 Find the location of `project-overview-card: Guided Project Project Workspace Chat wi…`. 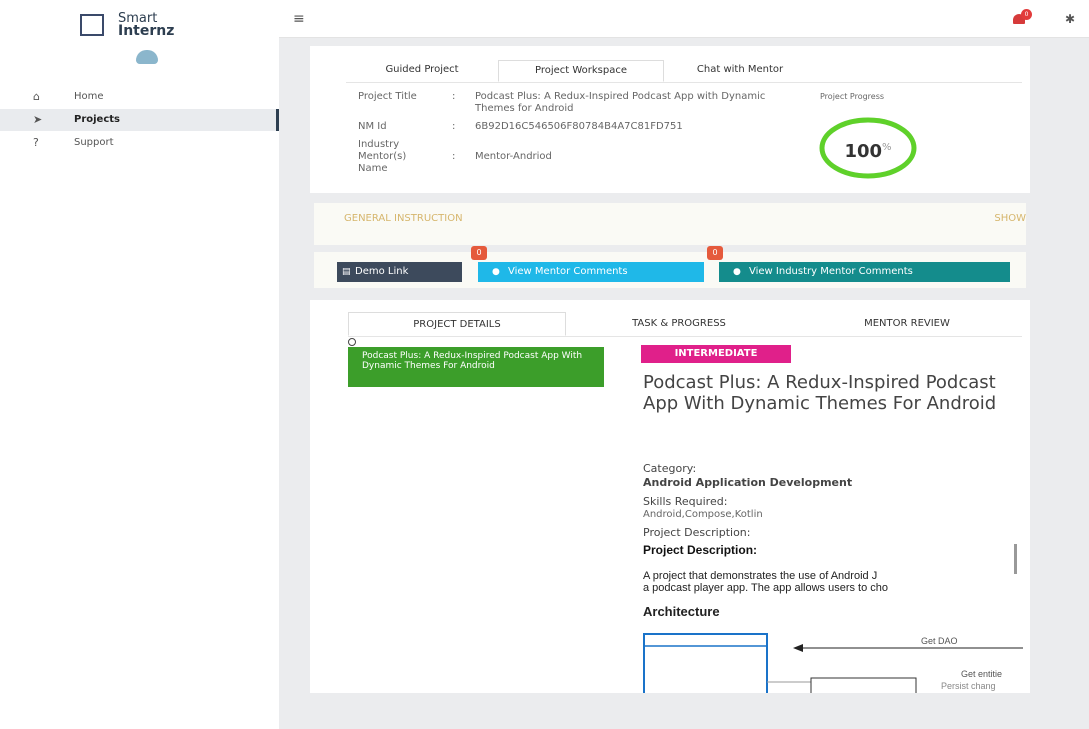

project-overview-card: Guided Project Project Workspace Chat wi… is located at coordinates (670, 119).